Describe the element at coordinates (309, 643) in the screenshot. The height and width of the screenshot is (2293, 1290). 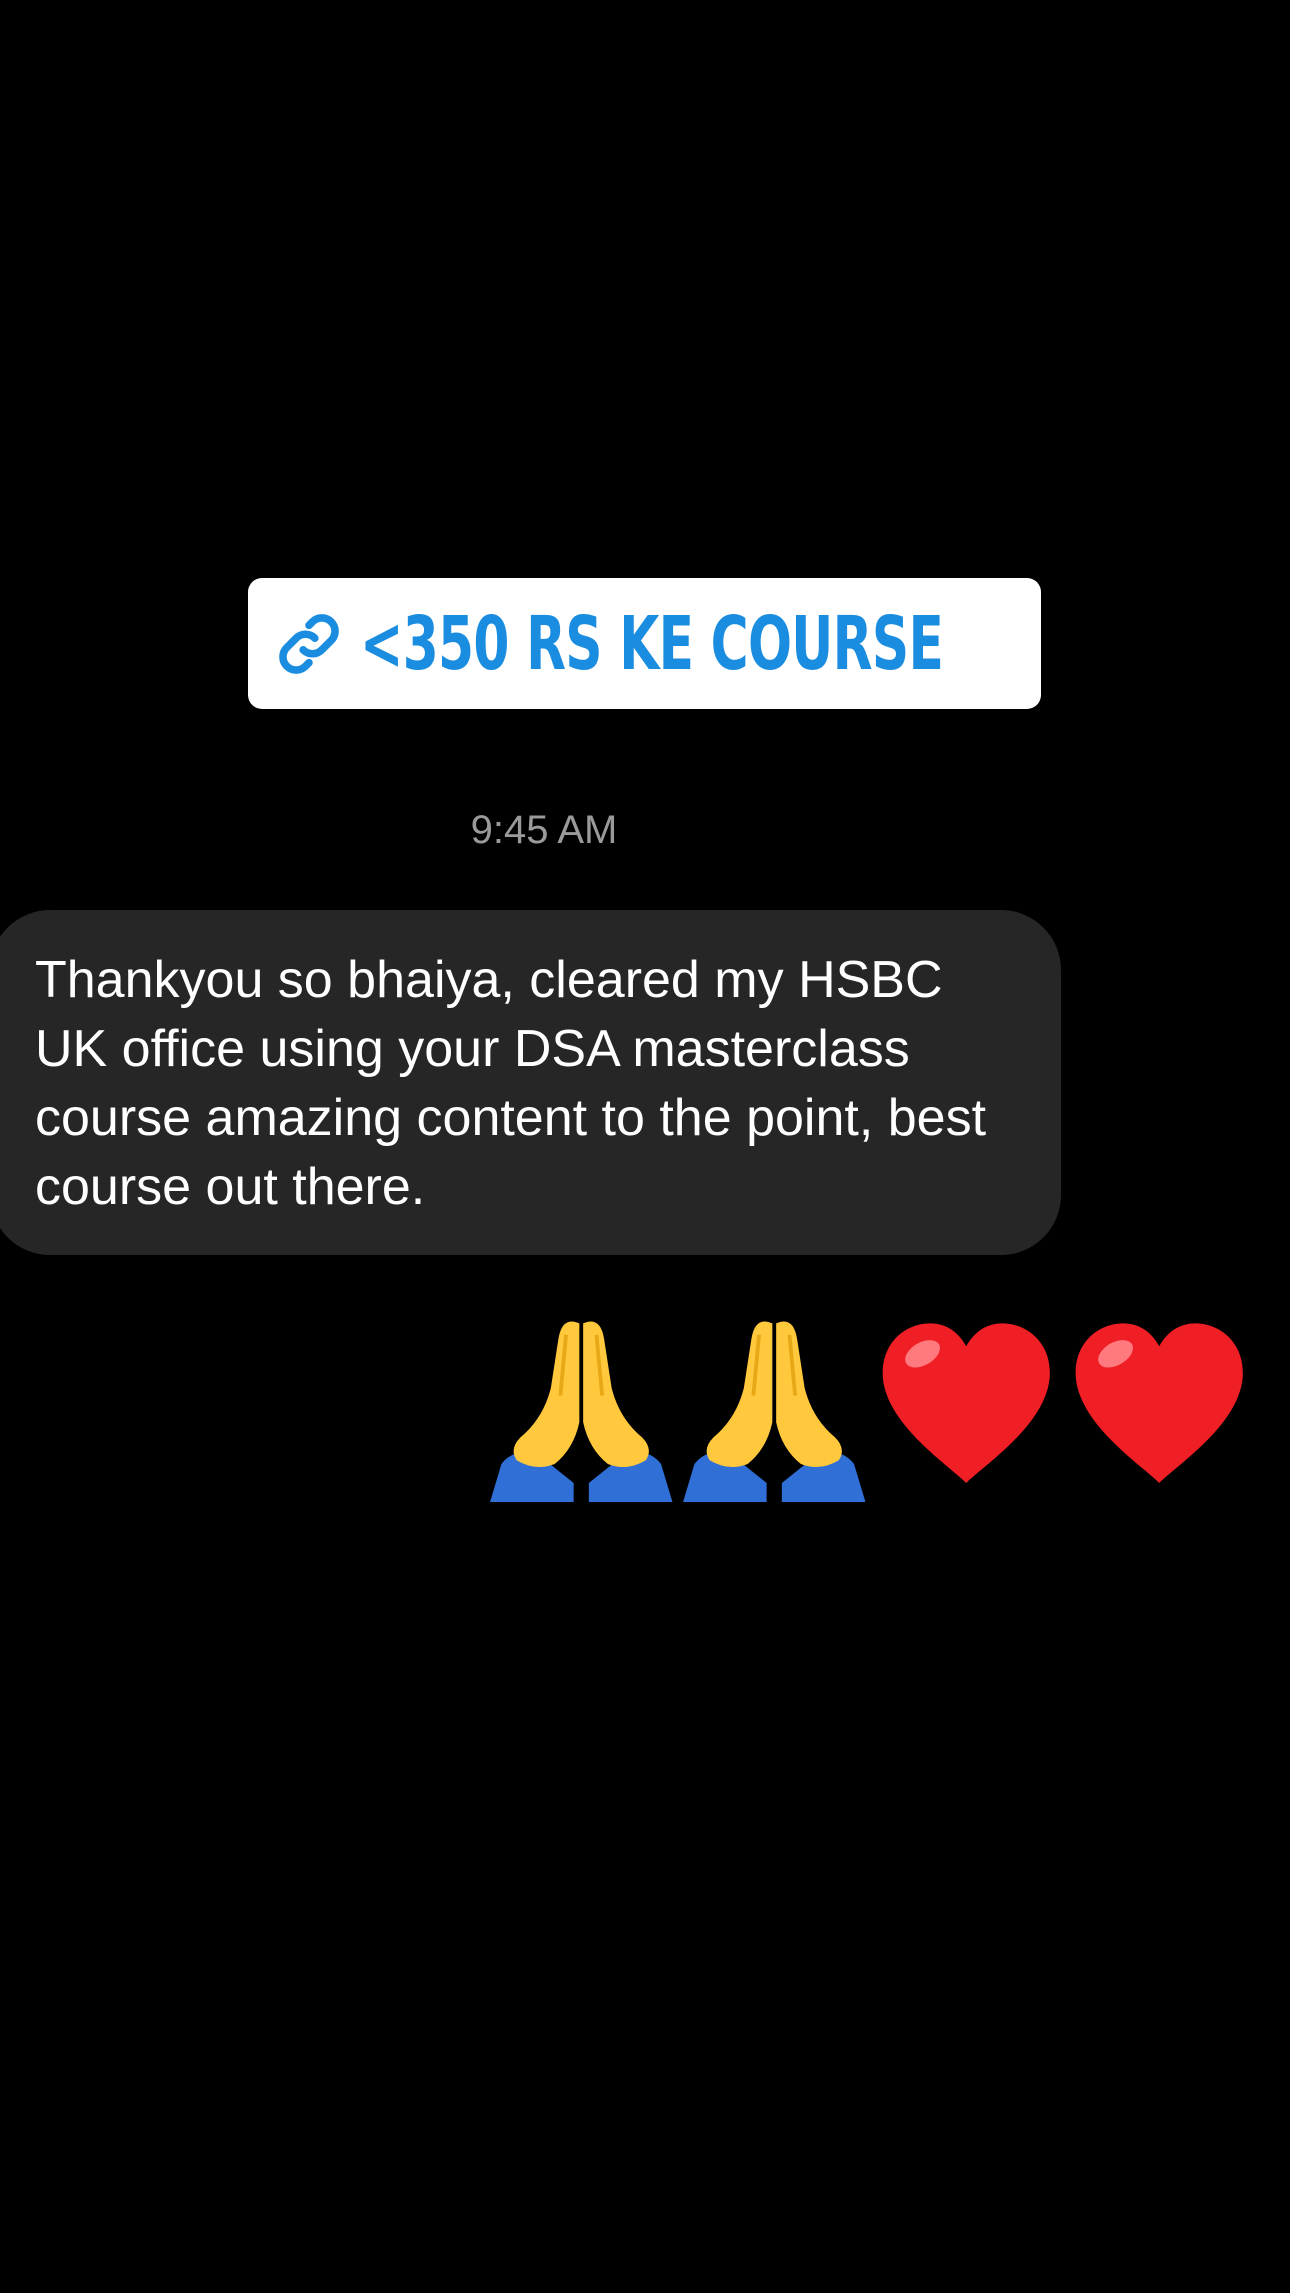
I see `link-icon` at that location.